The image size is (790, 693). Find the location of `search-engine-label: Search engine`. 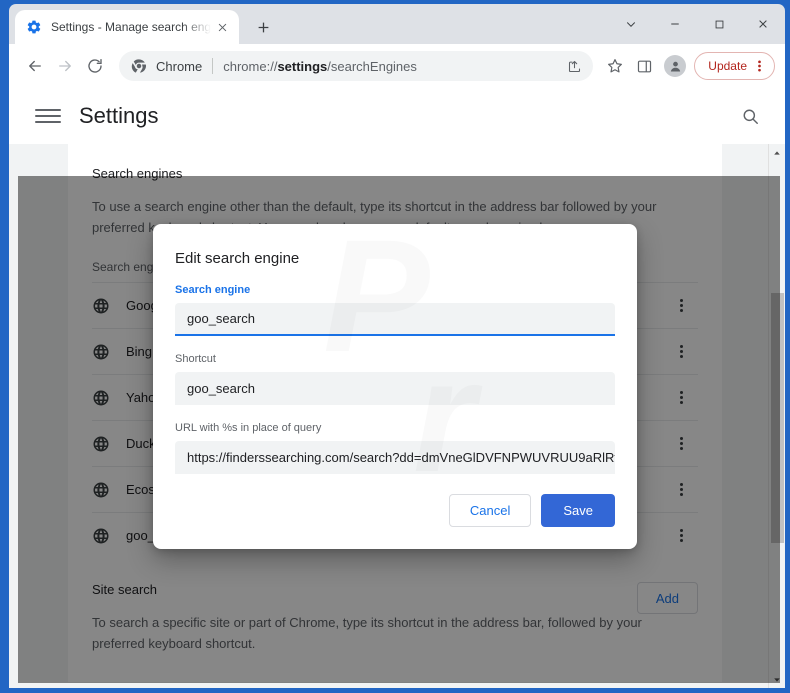

search-engine-label: Search engine is located at coordinates (213, 290).